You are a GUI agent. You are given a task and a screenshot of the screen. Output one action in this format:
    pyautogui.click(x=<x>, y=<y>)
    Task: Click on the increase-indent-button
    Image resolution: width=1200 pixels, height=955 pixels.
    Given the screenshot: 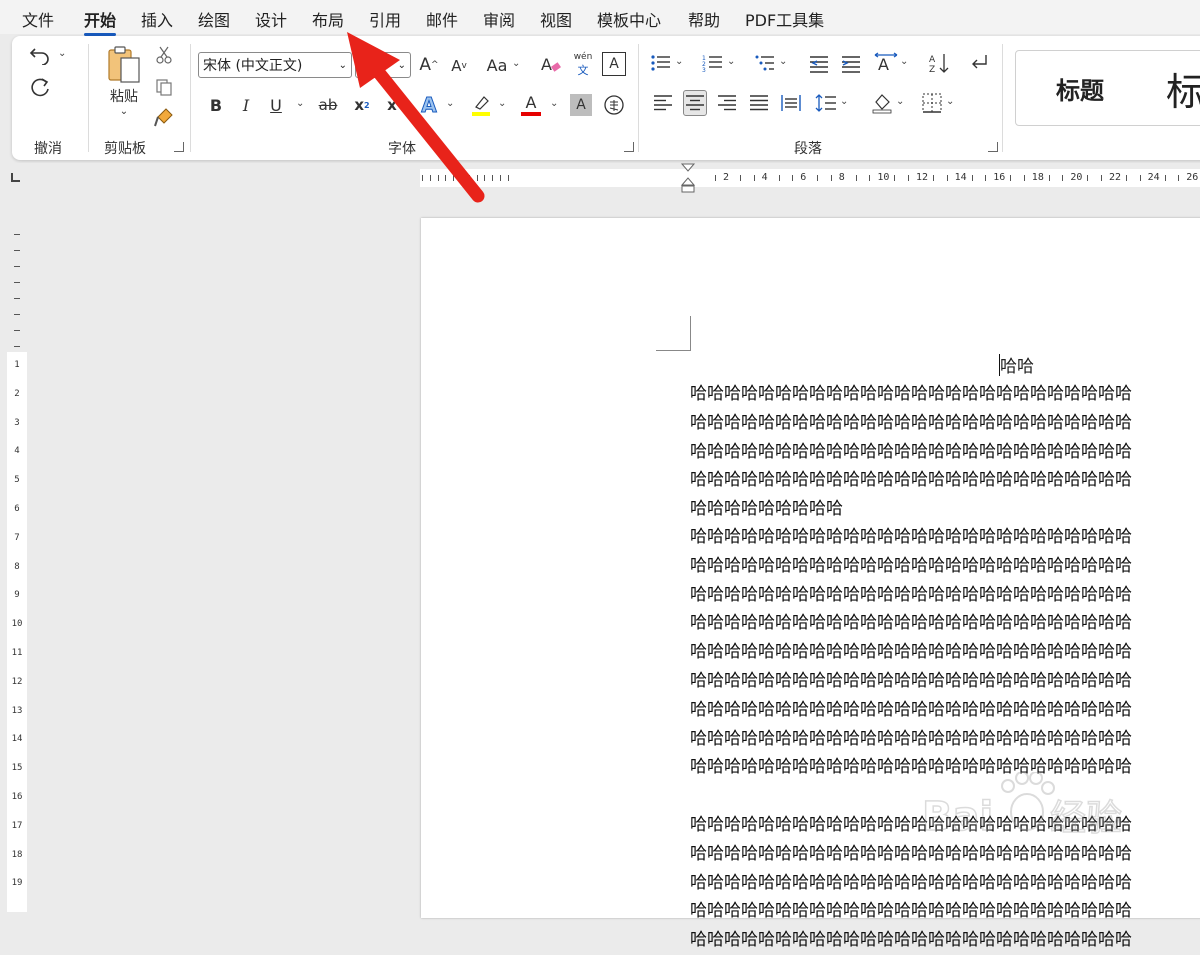 What is the action you would take?
    pyautogui.click(x=851, y=63)
    